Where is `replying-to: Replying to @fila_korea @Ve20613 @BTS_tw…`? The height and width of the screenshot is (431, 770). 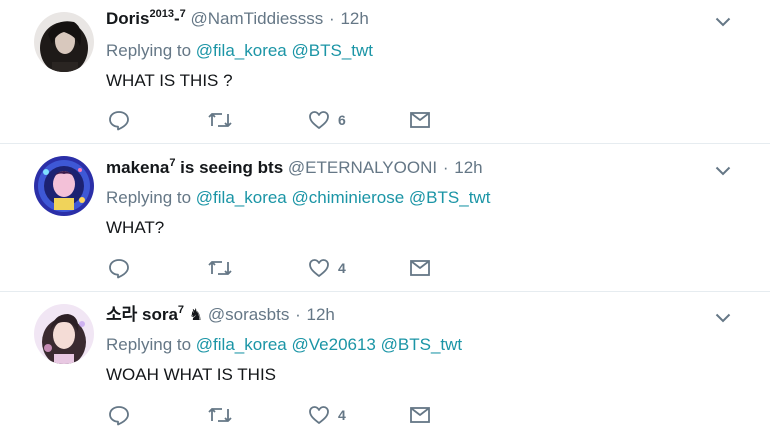 replying-to: Replying to @fila_korea @Ve20613 @BTS_tw… is located at coordinates (284, 344).